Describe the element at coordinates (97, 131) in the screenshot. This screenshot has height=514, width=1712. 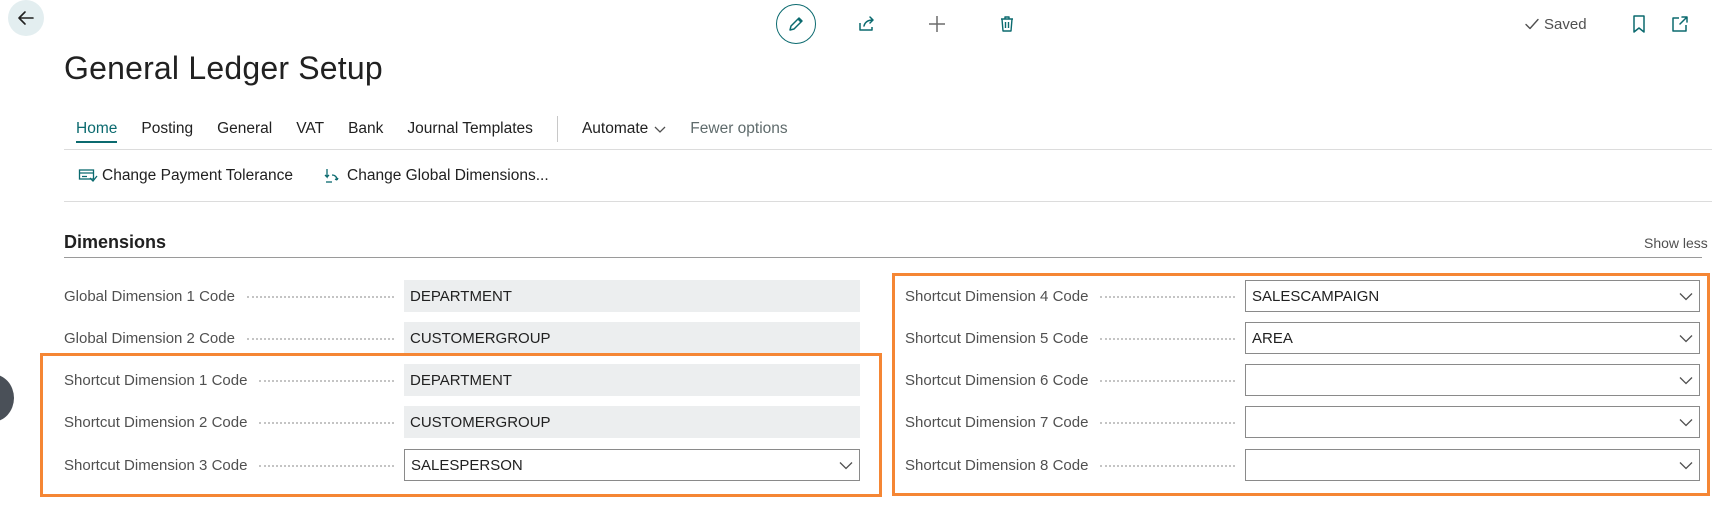
I see `tab-home: Home` at that location.